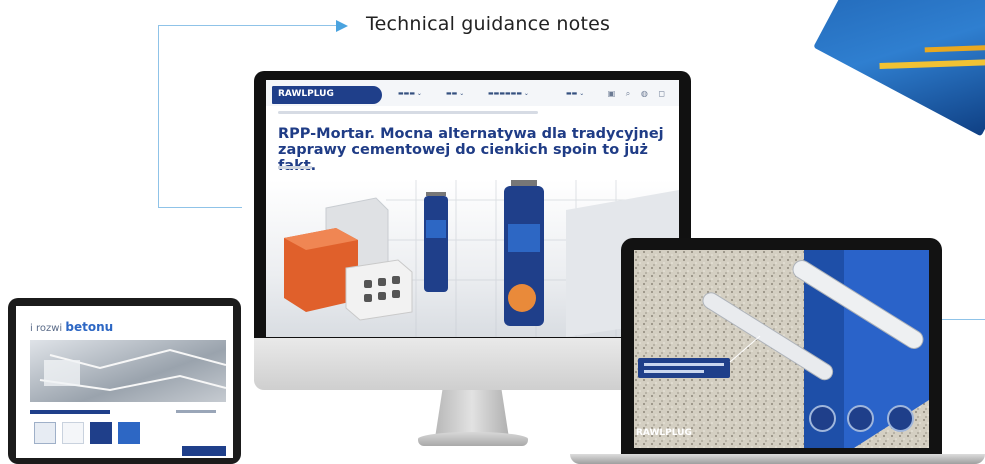 The width and height of the screenshot is (985, 464). I want to click on tablet-section-bar, so click(70, 412).